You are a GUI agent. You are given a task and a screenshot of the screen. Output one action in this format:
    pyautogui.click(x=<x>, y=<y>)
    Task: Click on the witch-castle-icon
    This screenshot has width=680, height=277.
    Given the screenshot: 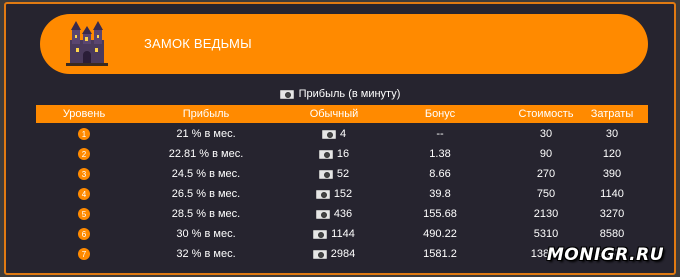 What is the action you would take?
    pyautogui.click(x=87, y=43)
    